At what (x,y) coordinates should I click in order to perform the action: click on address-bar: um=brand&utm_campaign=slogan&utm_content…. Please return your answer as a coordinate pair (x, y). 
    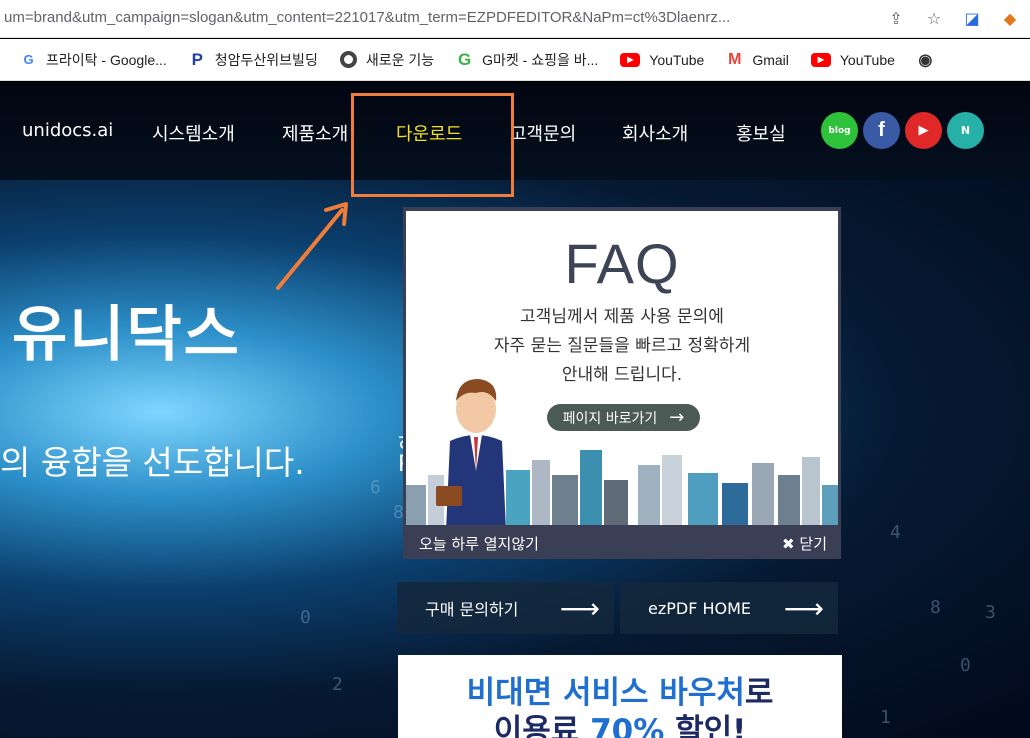
    Looking at the image, I should click on (515, 19).